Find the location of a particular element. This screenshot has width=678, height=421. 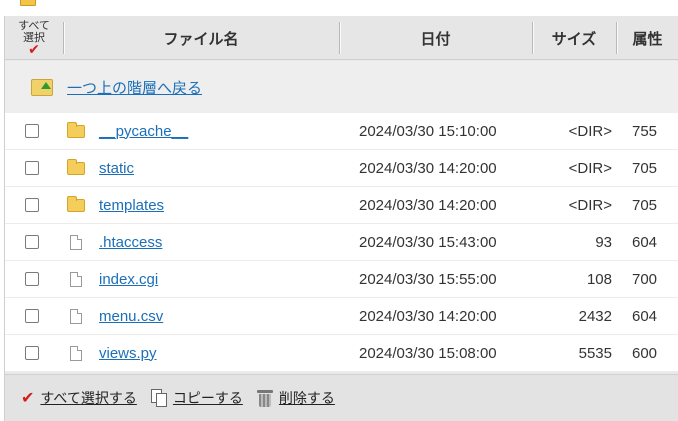

file-date: 2024/03/30 15:08:00 is located at coordinates (428, 353).